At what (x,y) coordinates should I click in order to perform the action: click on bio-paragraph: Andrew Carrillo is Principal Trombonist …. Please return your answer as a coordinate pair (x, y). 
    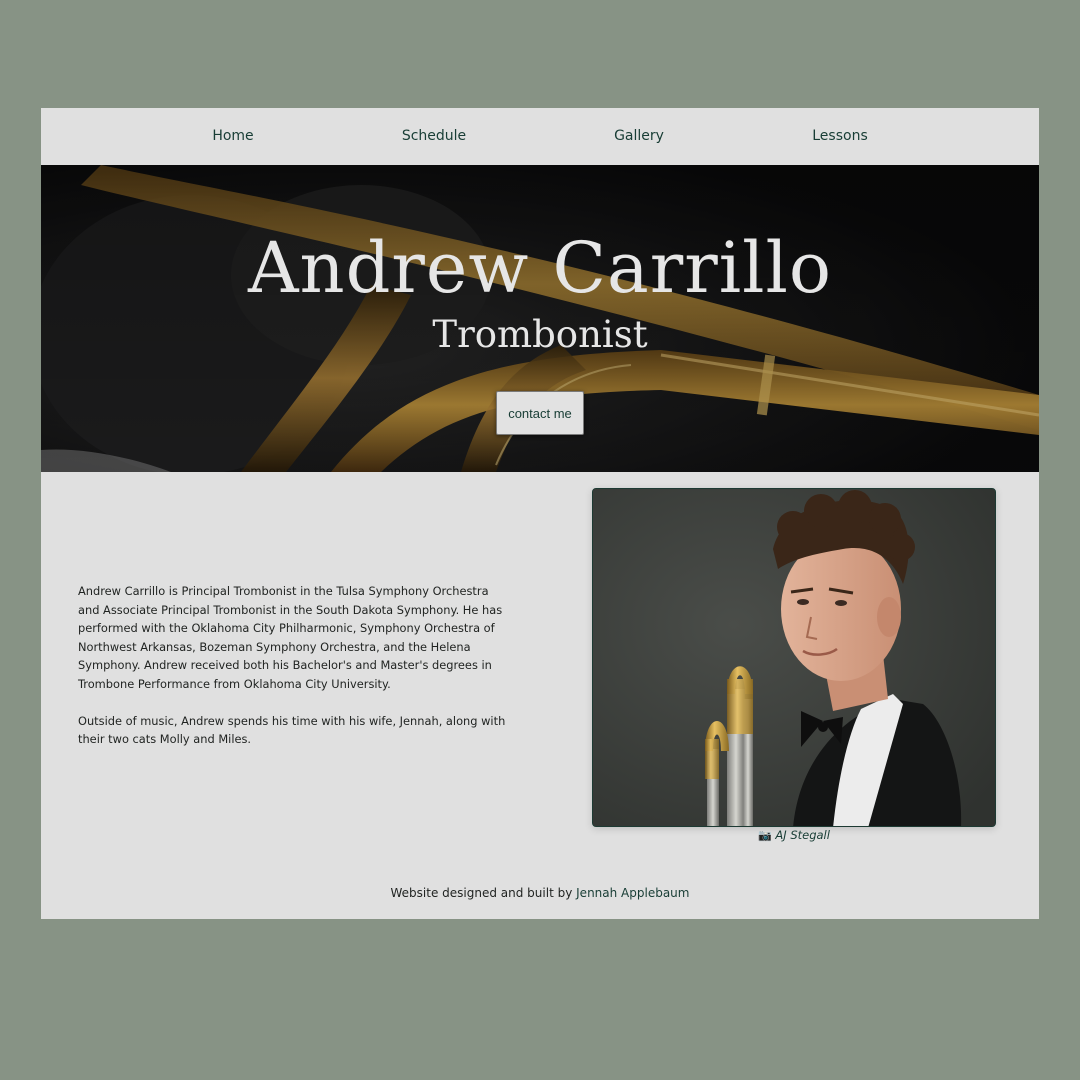
    Looking at the image, I should click on (290, 637).